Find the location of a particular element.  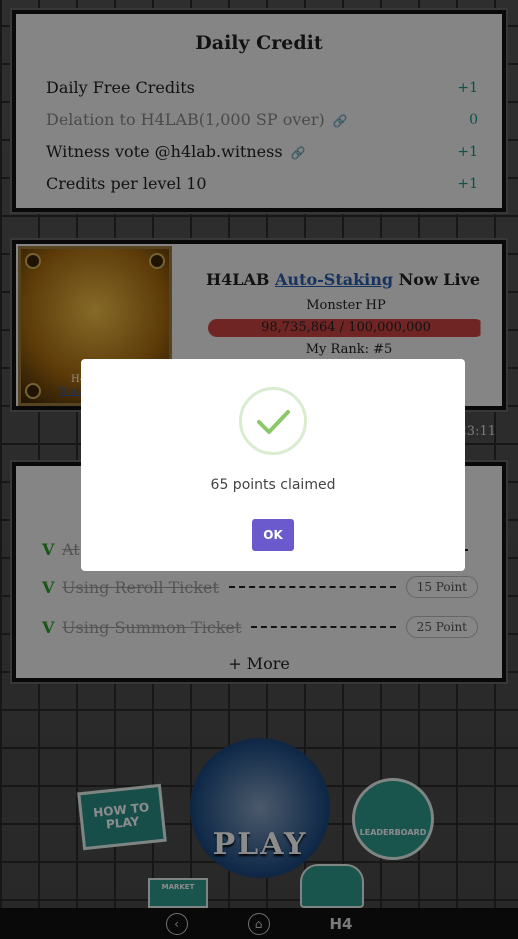

ok-button: OK is located at coordinates (273, 535).